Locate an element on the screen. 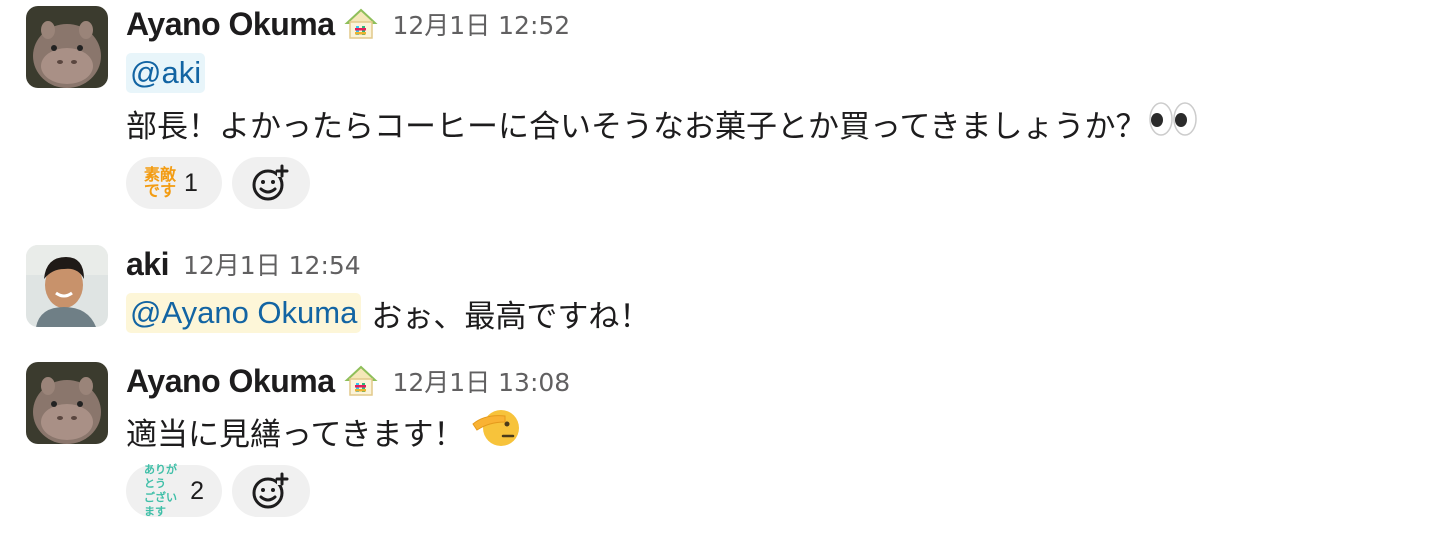 This screenshot has height=546, width=1440. emoji-text-bottom: です is located at coordinates (160, 190).